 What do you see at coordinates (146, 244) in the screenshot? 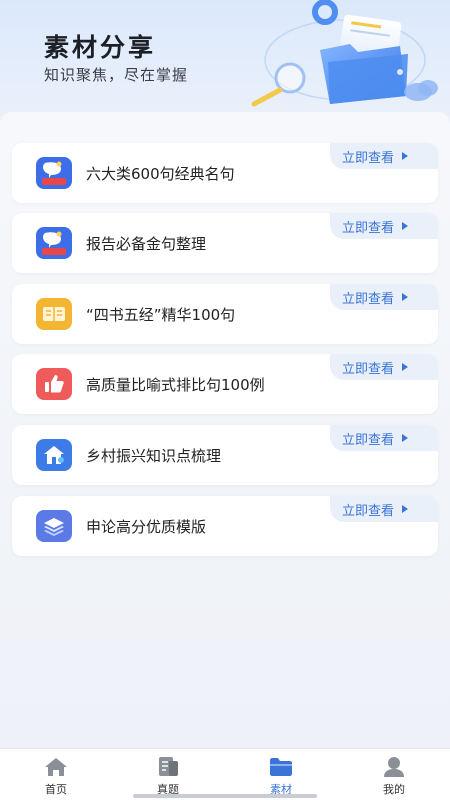
I see `card-label: 报告必备金句整理` at bounding box center [146, 244].